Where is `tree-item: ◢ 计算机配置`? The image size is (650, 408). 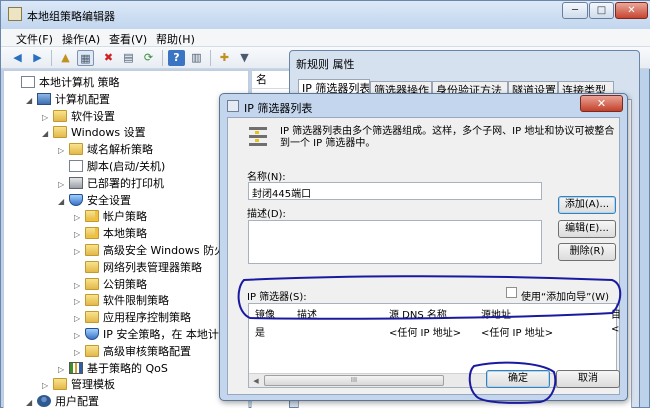
tree-item: ◢ 计算机配置 is located at coordinates (68, 99).